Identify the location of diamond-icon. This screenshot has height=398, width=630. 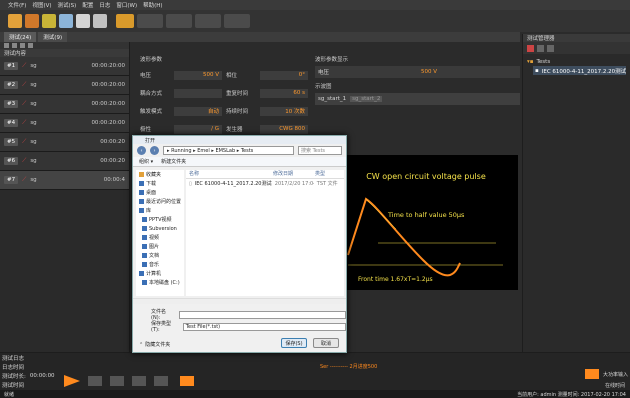
(83, 21).